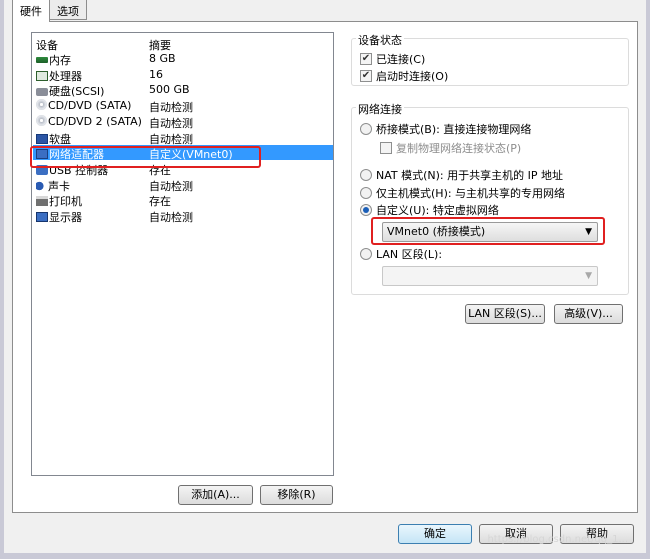 This screenshot has height=559, width=650. What do you see at coordinates (471, 193) in the screenshot?
I see `host-only-label: 仅主机模式(H): 与主机共享的专用网络` at bounding box center [471, 193].